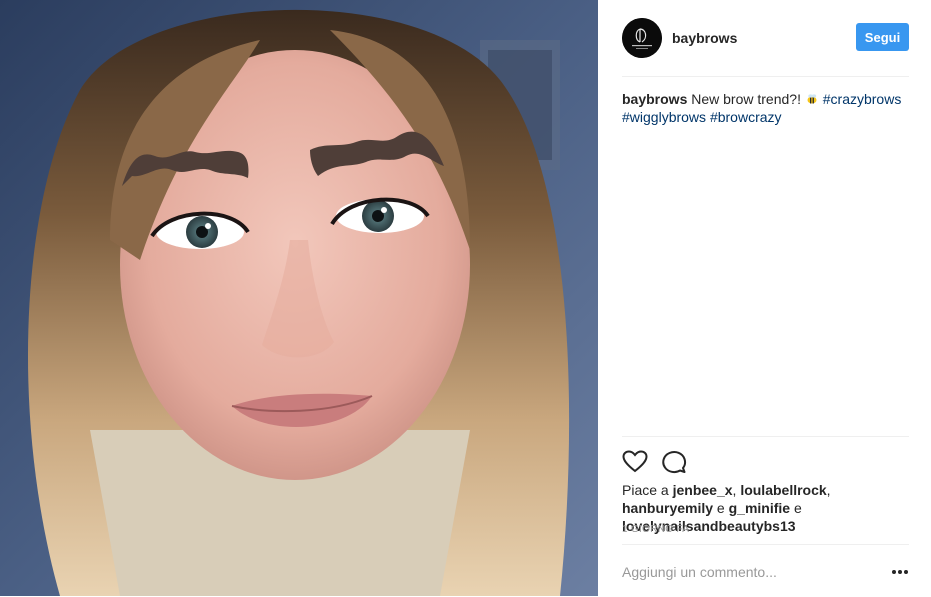 This screenshot has height=597, width=931. Describe the element at coordinates (734, 490) in the screenshot. I see `likes-comma-1: ,` at that location.